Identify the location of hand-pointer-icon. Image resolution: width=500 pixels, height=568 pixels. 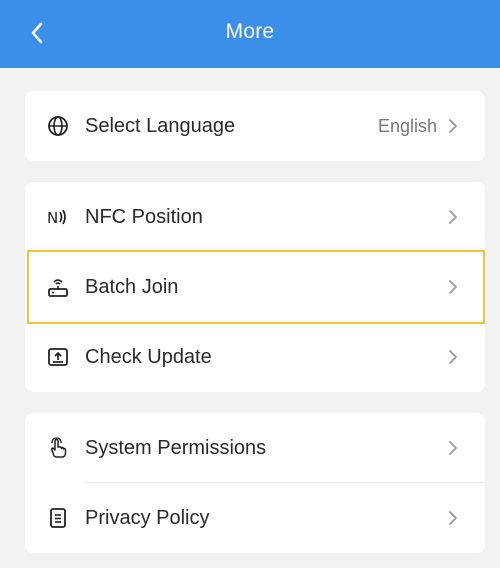
(58, 448).